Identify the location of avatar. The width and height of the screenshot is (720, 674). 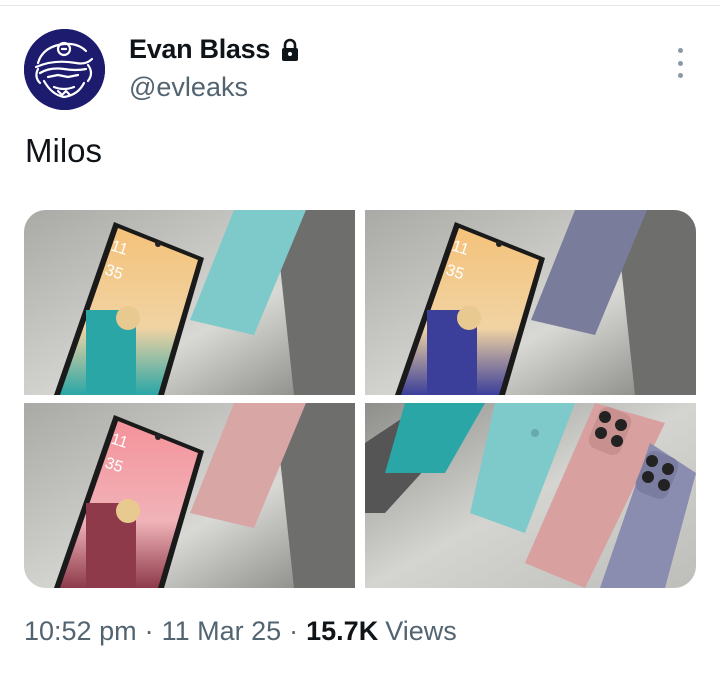
(64, 69).